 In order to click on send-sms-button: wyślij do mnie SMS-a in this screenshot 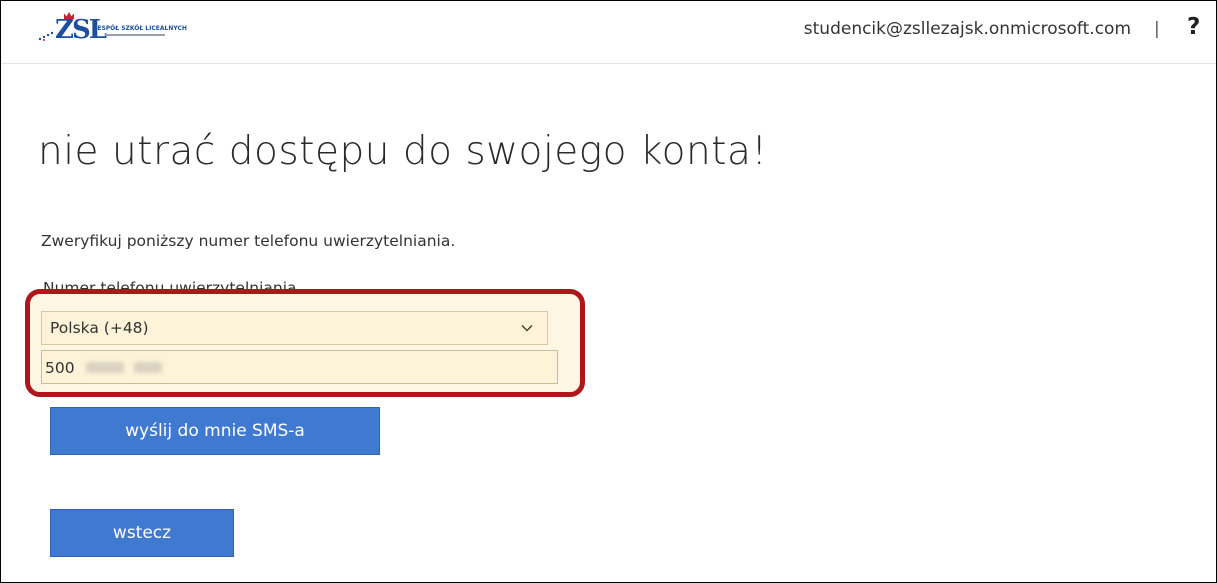, I will do `click(215, 431)`.